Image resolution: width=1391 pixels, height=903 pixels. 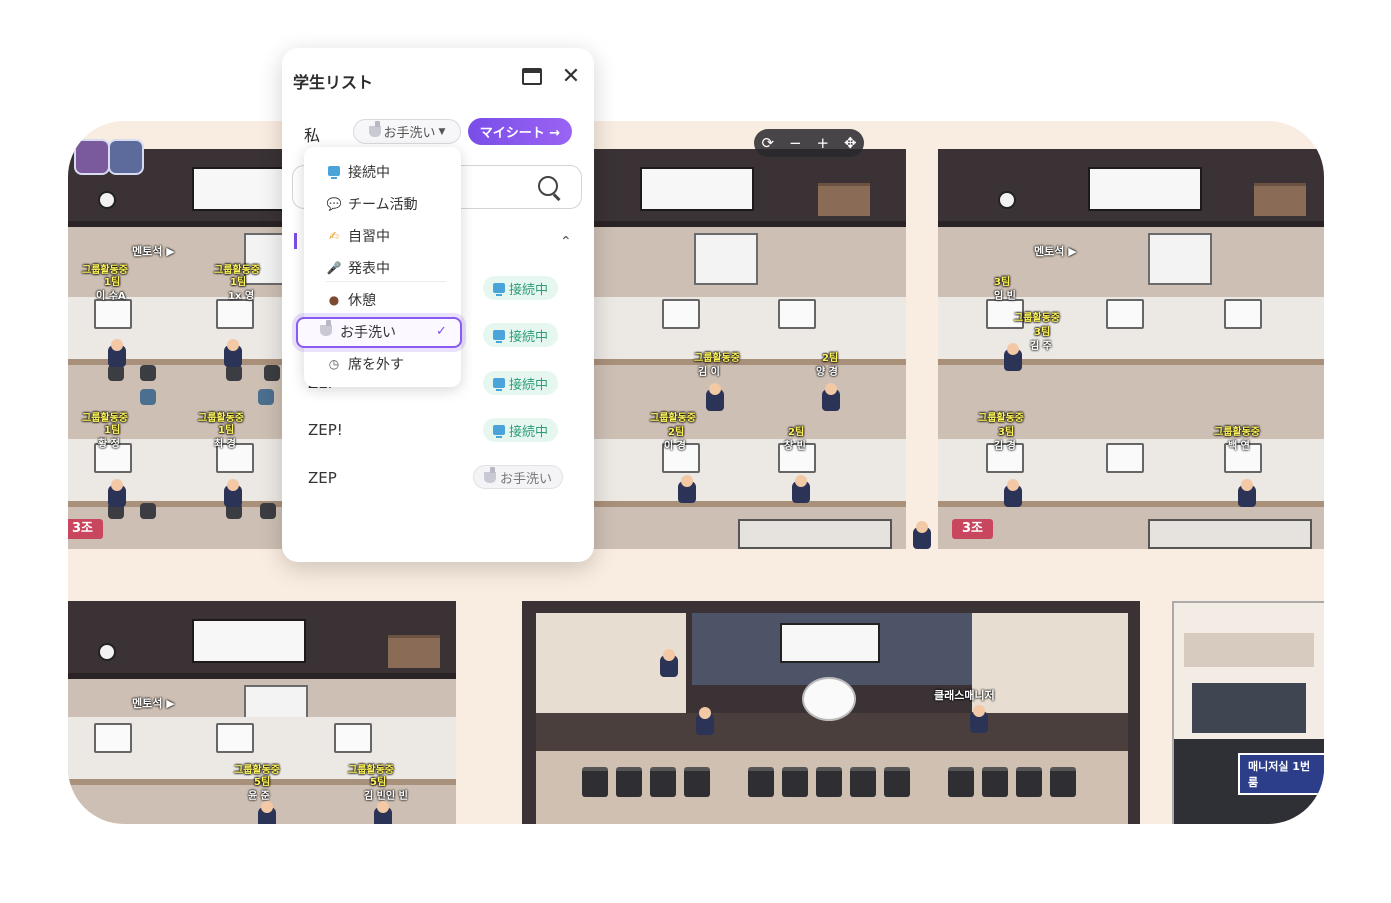 What do you see at coordinates (369, 237) in the screenshot?
I see `option-label: 自習中` at bounding box center [369, 237].